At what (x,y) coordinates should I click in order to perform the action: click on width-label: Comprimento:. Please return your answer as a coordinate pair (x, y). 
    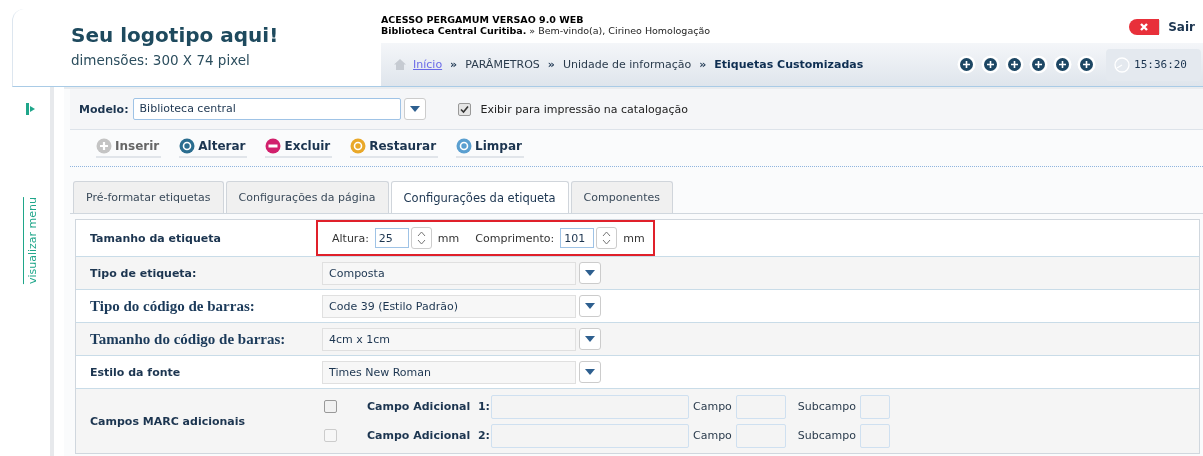
    Looking at the image, I should click on (515, 238).